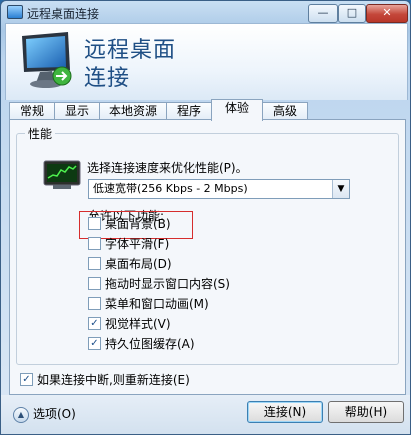  Describe the element at coordinates (47, 60) in the screenshot. I see `monitor-icon` at that location.